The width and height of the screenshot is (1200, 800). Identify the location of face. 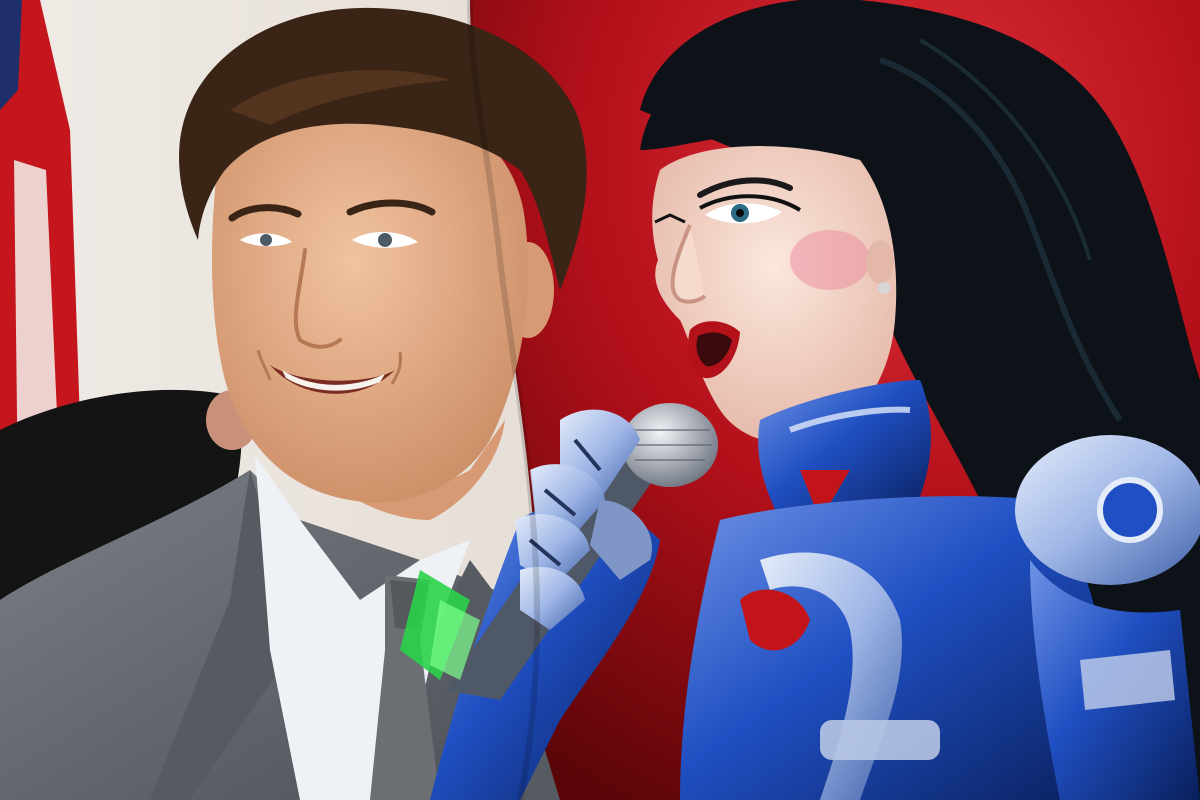
(370, 301).